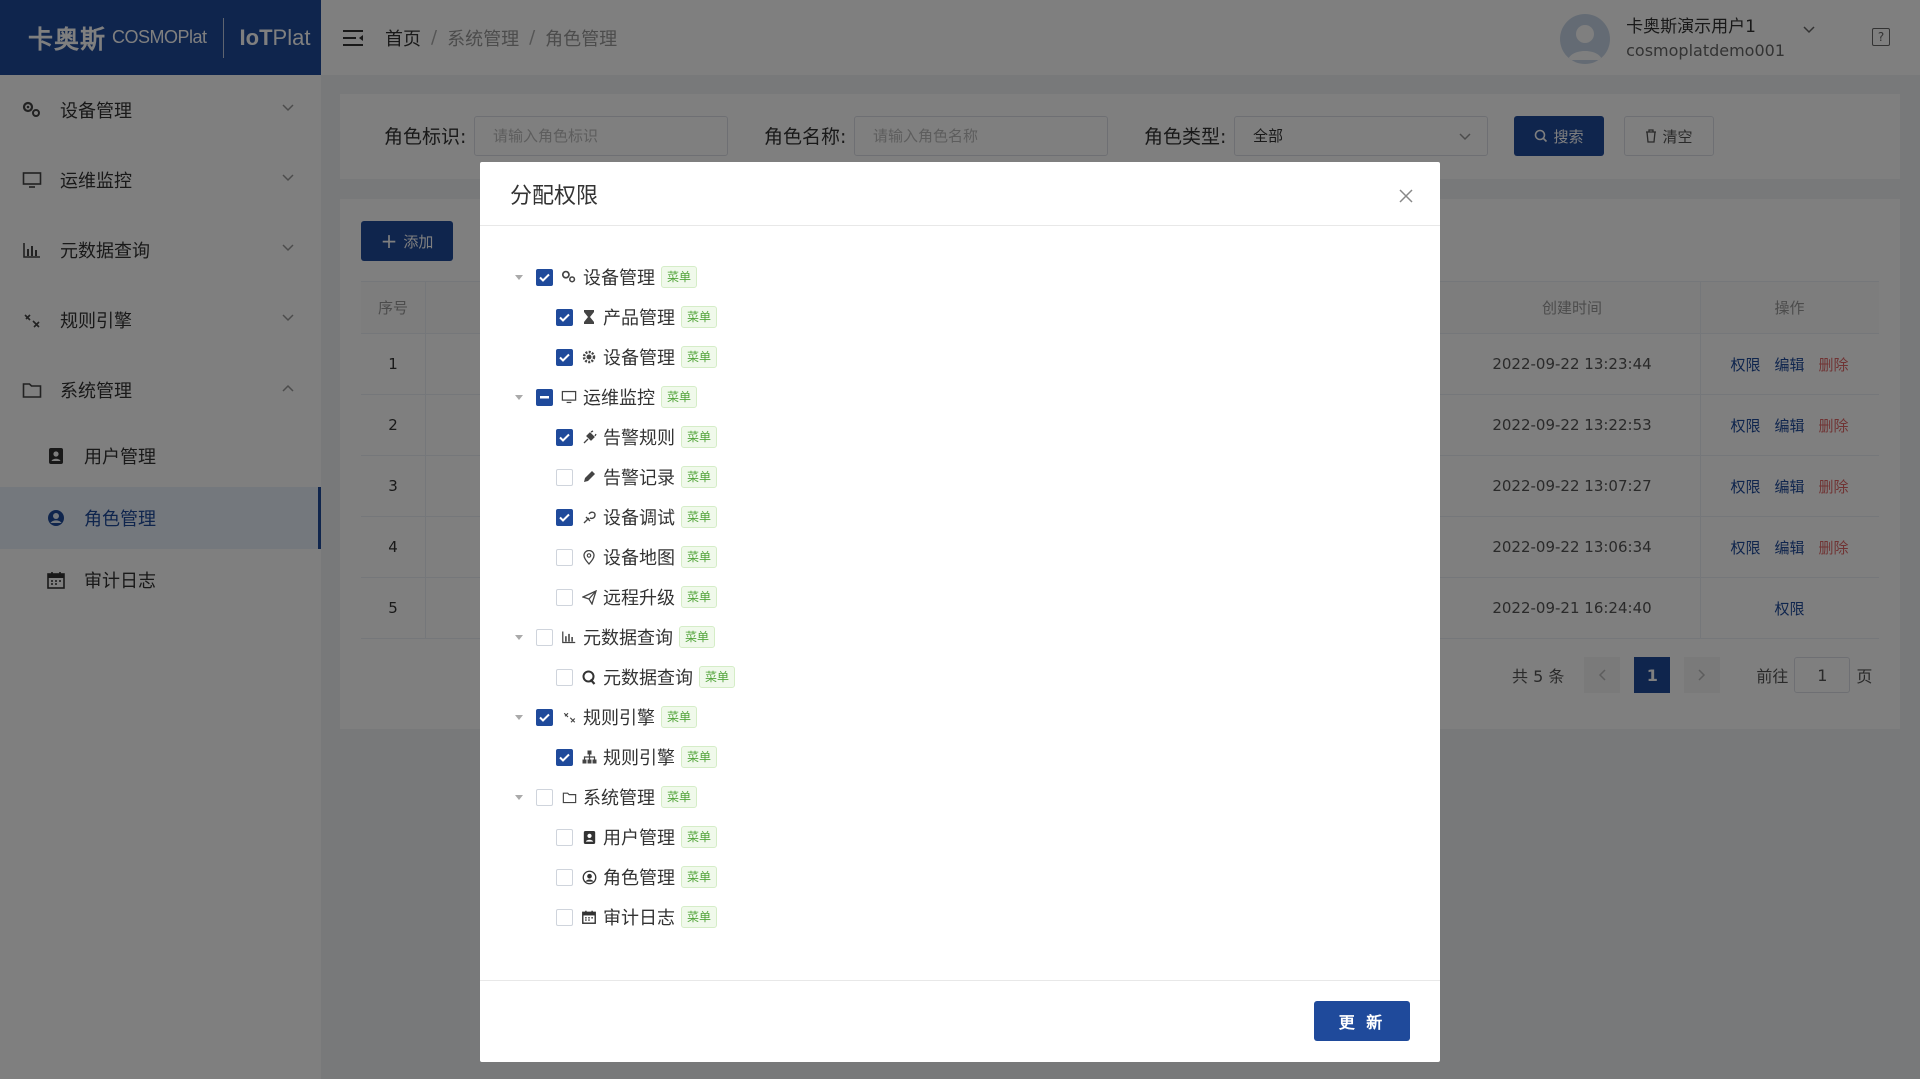 This screenshot has height=1079, width=1920. I want to click on calendar-icon, so click(589, 917).